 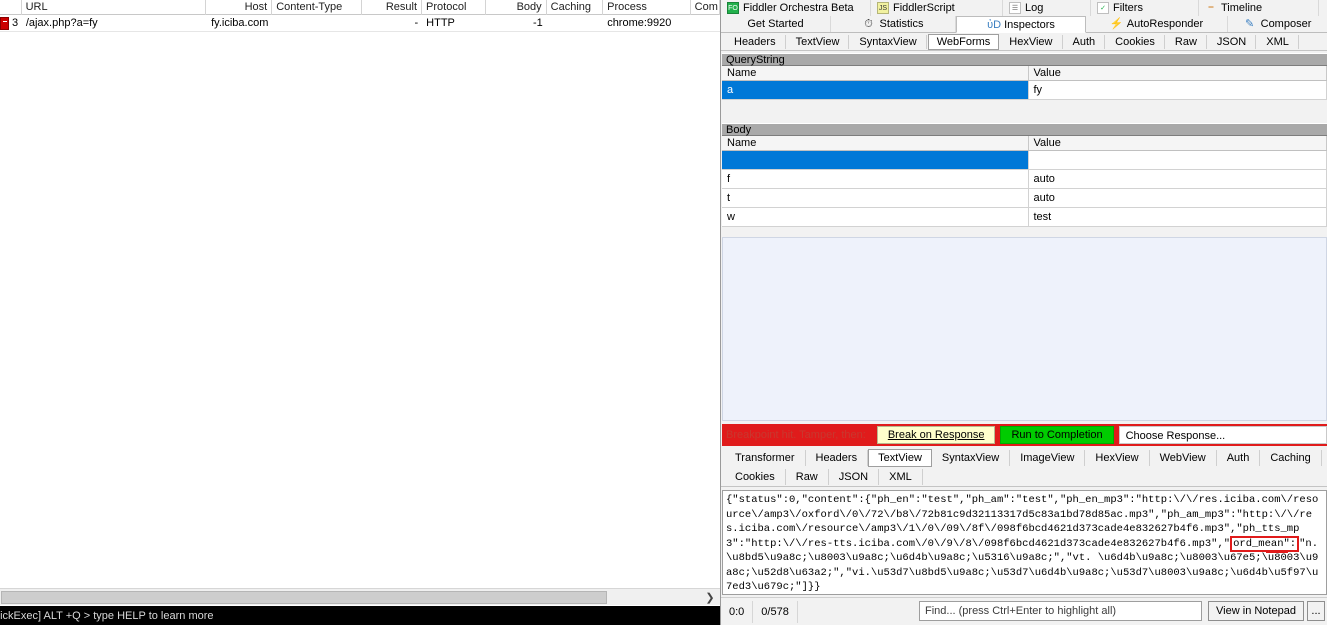 I want to click on toolbar-timeline: ═ Timeline, so click(x=1259, y=8).